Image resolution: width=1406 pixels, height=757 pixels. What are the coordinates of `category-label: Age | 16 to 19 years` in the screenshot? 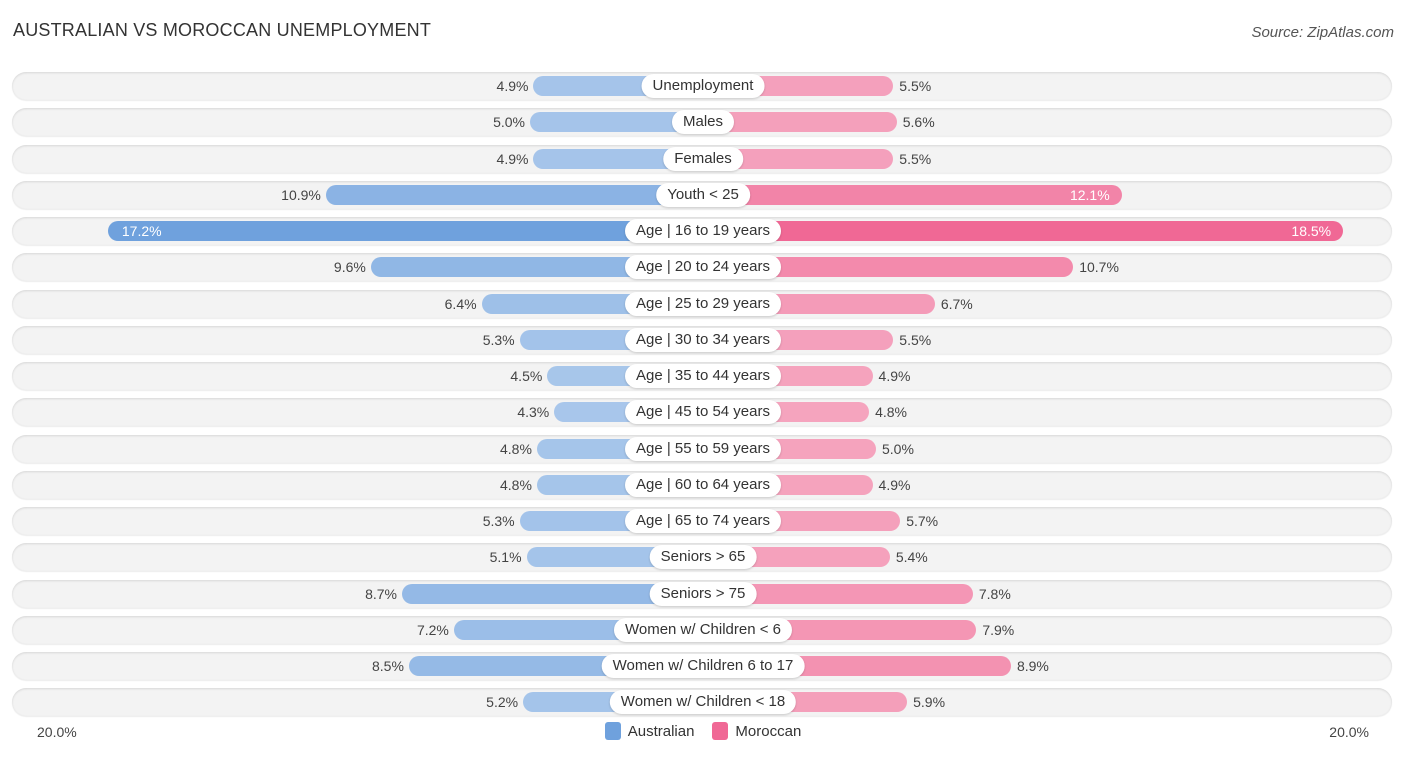 It's located at (703, 231).